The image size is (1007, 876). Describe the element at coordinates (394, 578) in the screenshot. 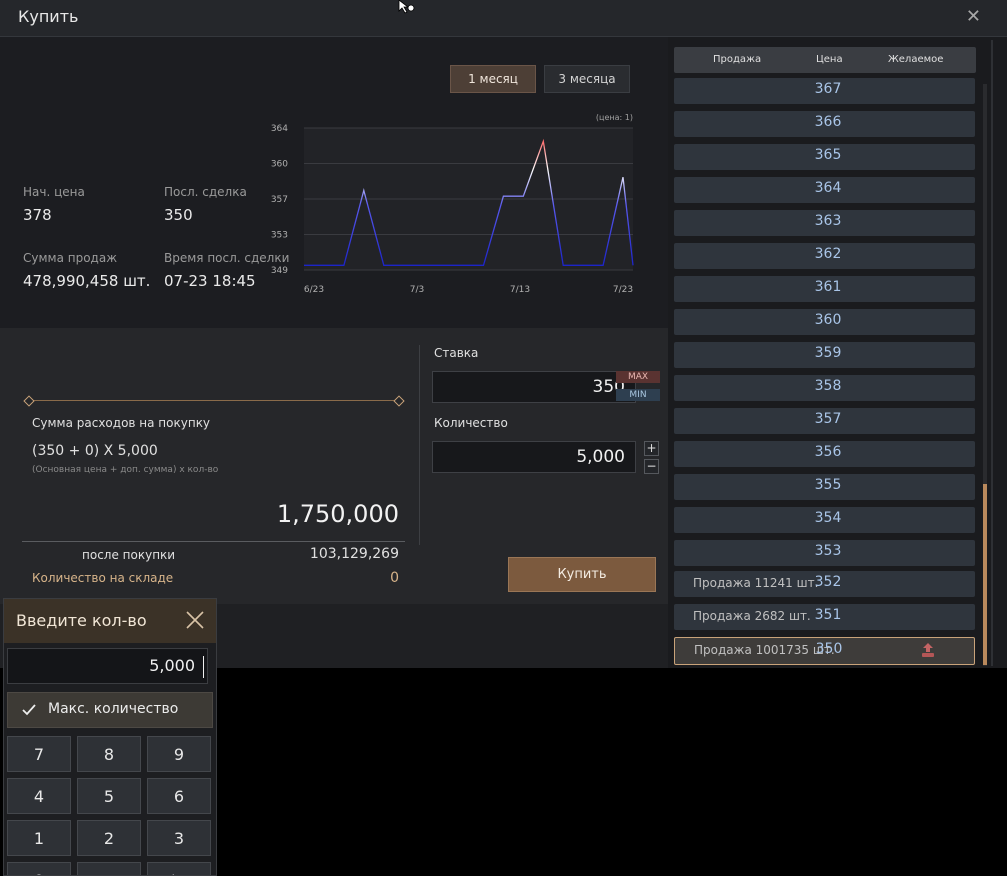

I see `warehouse-qty-value: 0` at that location.